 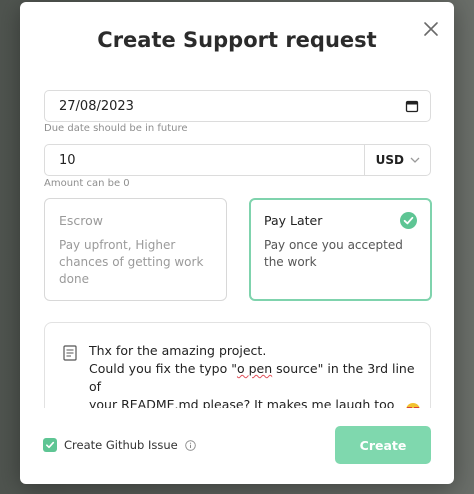 I want to click on amount-value: 10, so click(x=67, y=160).